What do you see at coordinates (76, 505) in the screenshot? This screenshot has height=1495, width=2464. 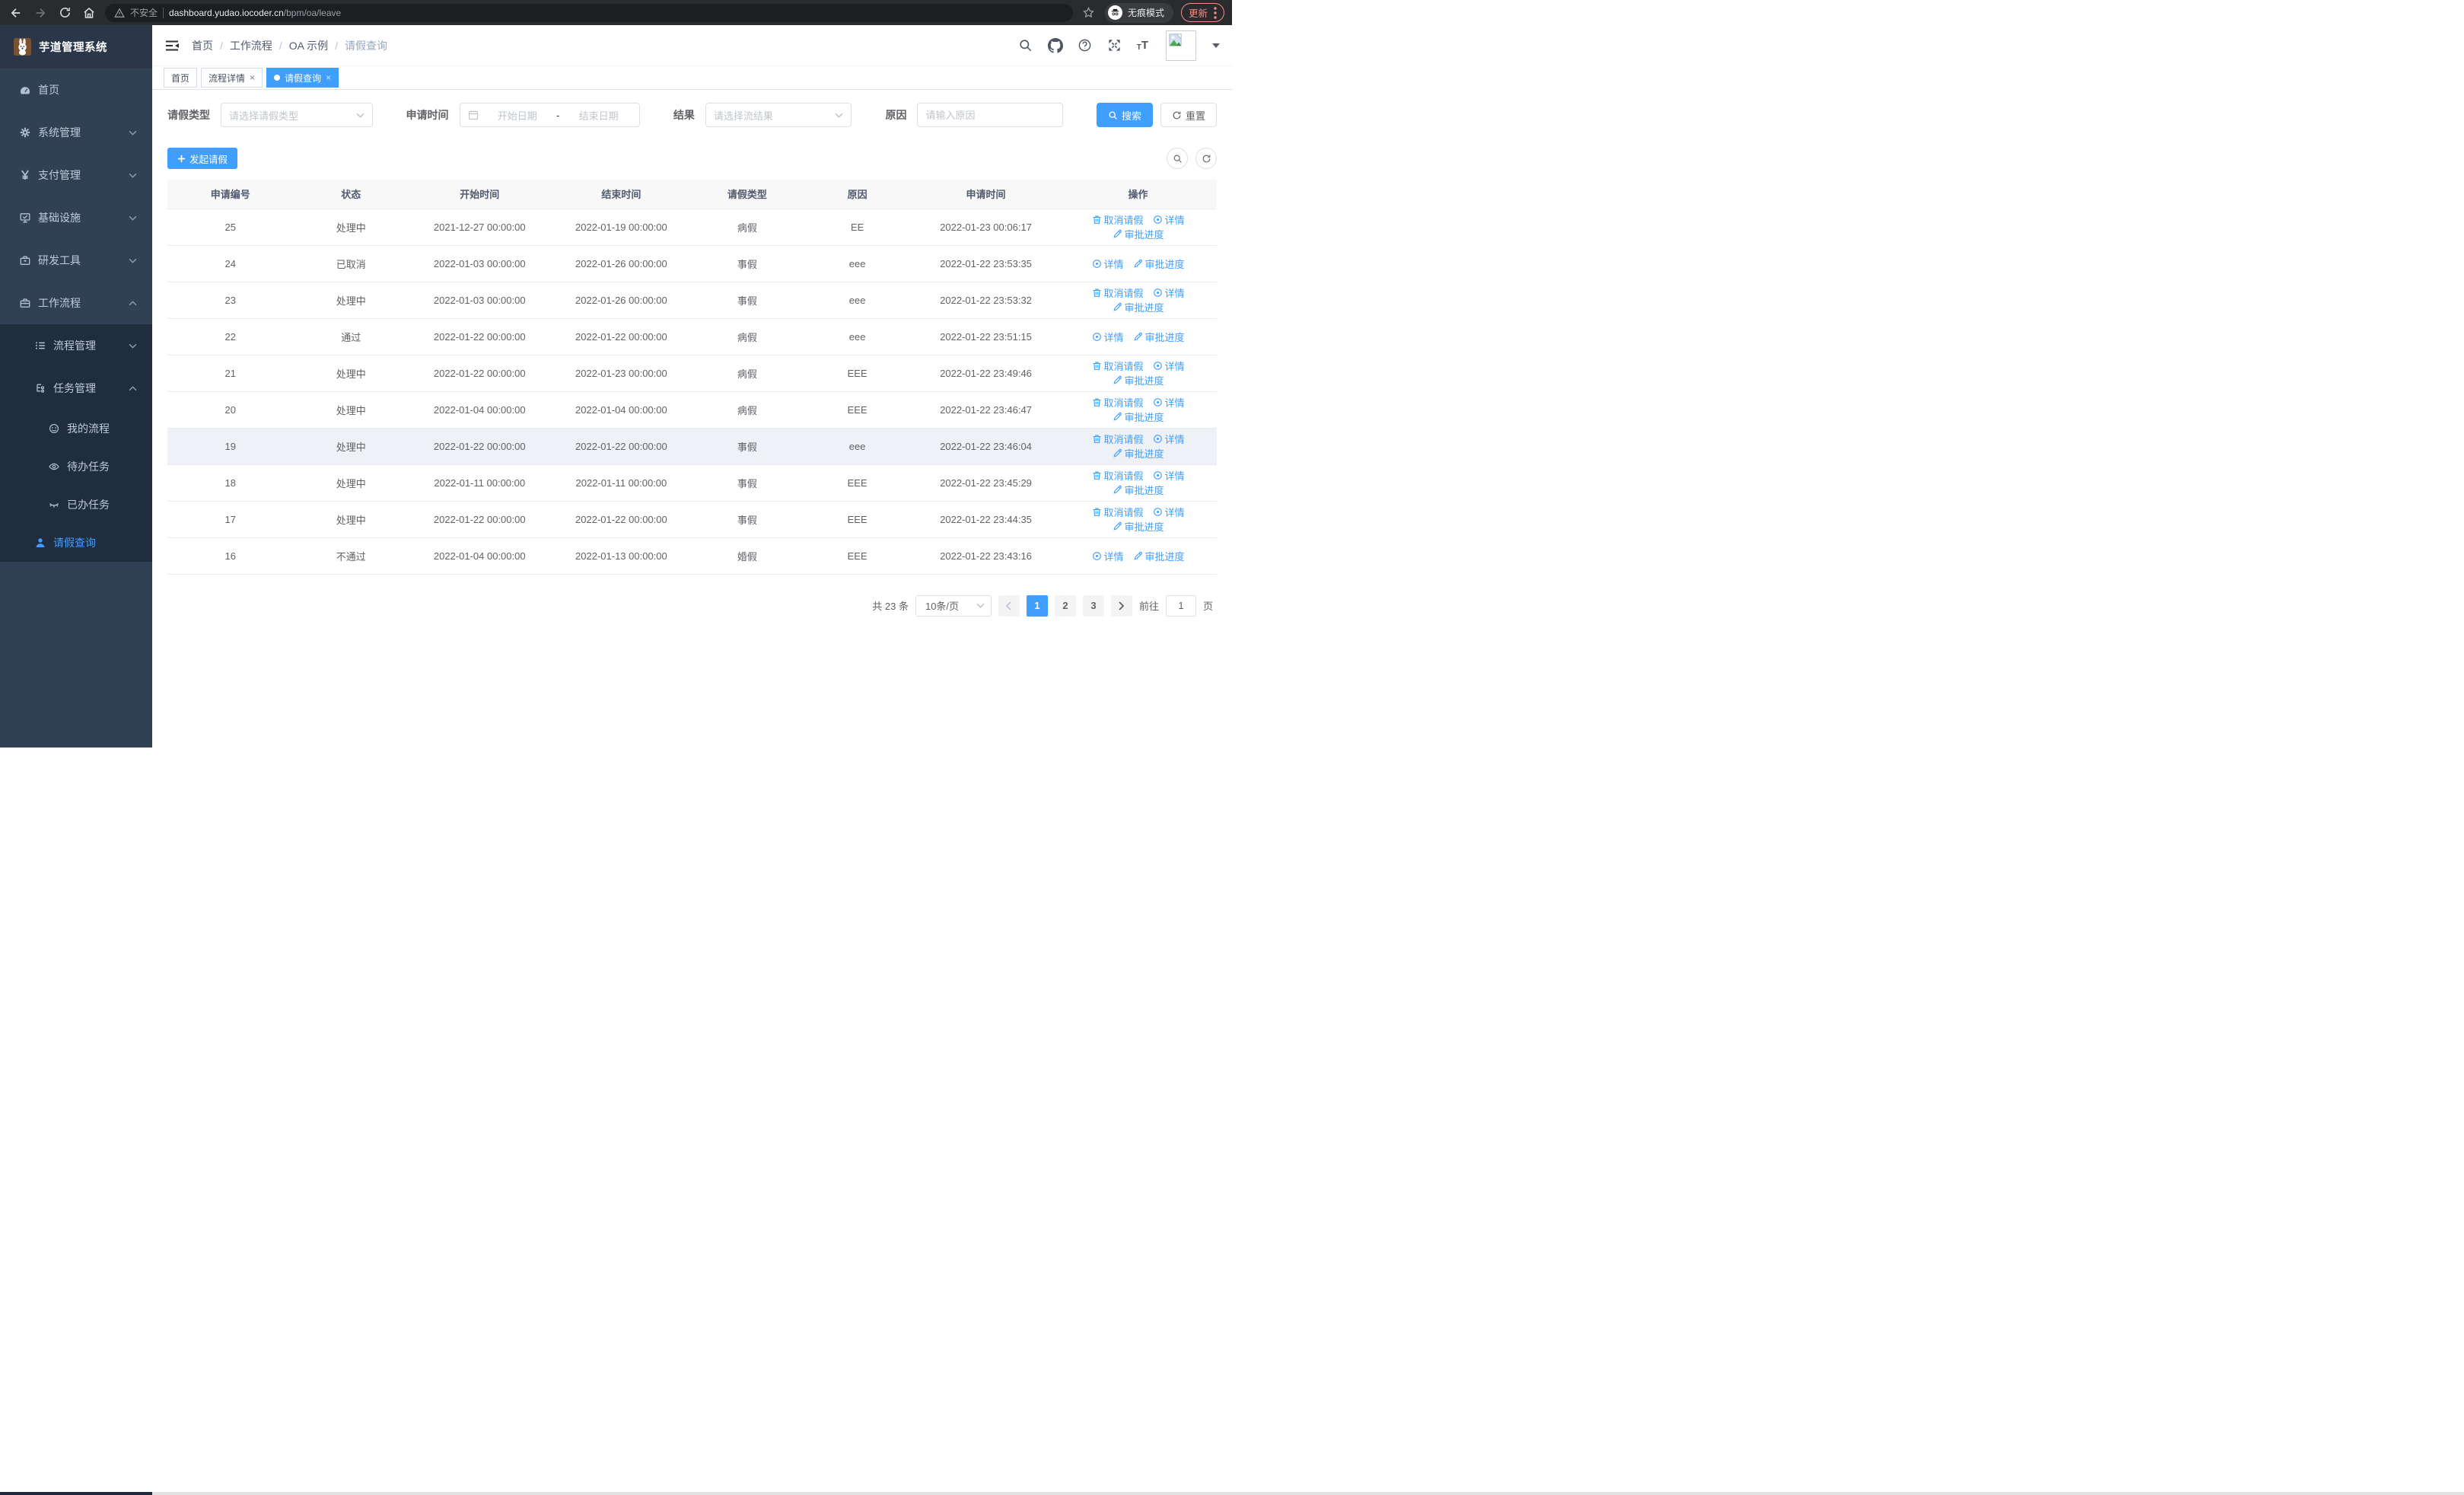 I see `sidebar-item-done-tasks: 已办任务` at bounding box center [76, 505].